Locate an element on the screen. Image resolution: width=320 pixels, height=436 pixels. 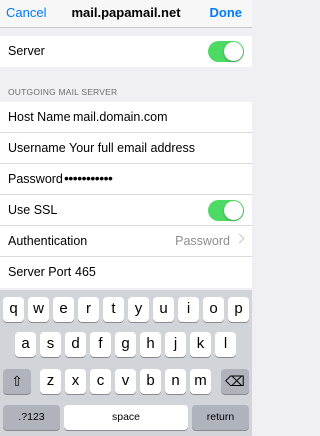
delete-icon: ⌫ is located at coordinates (235, 381).